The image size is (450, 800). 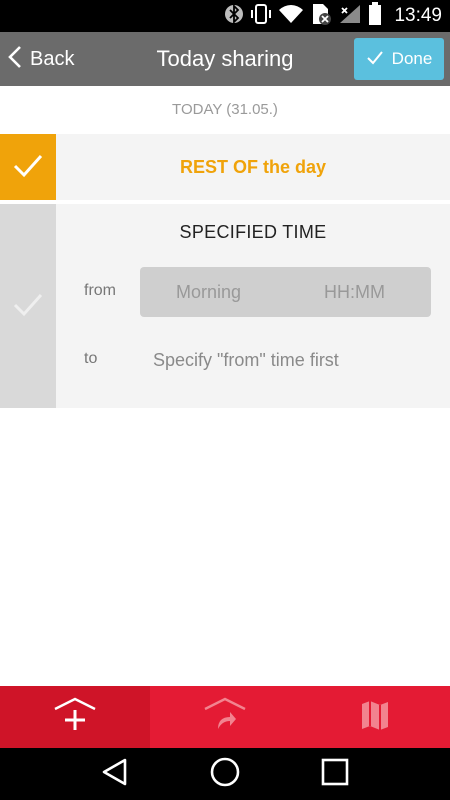 I want to click on nav-back-button, so click(x=115, y=774).